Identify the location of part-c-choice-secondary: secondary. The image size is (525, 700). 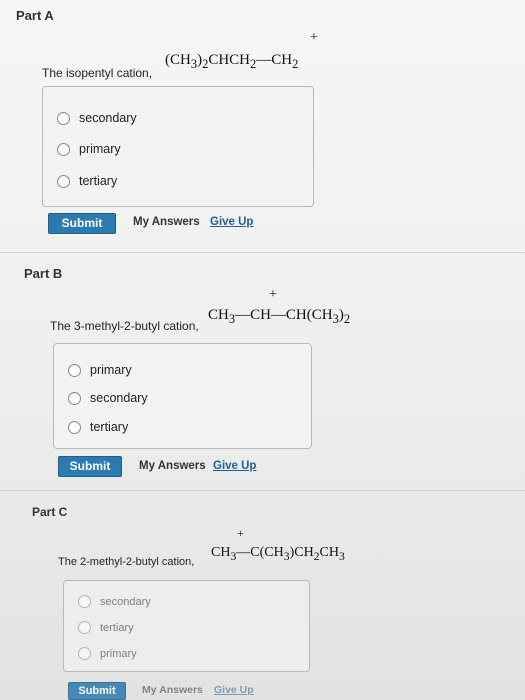
(114, 601).